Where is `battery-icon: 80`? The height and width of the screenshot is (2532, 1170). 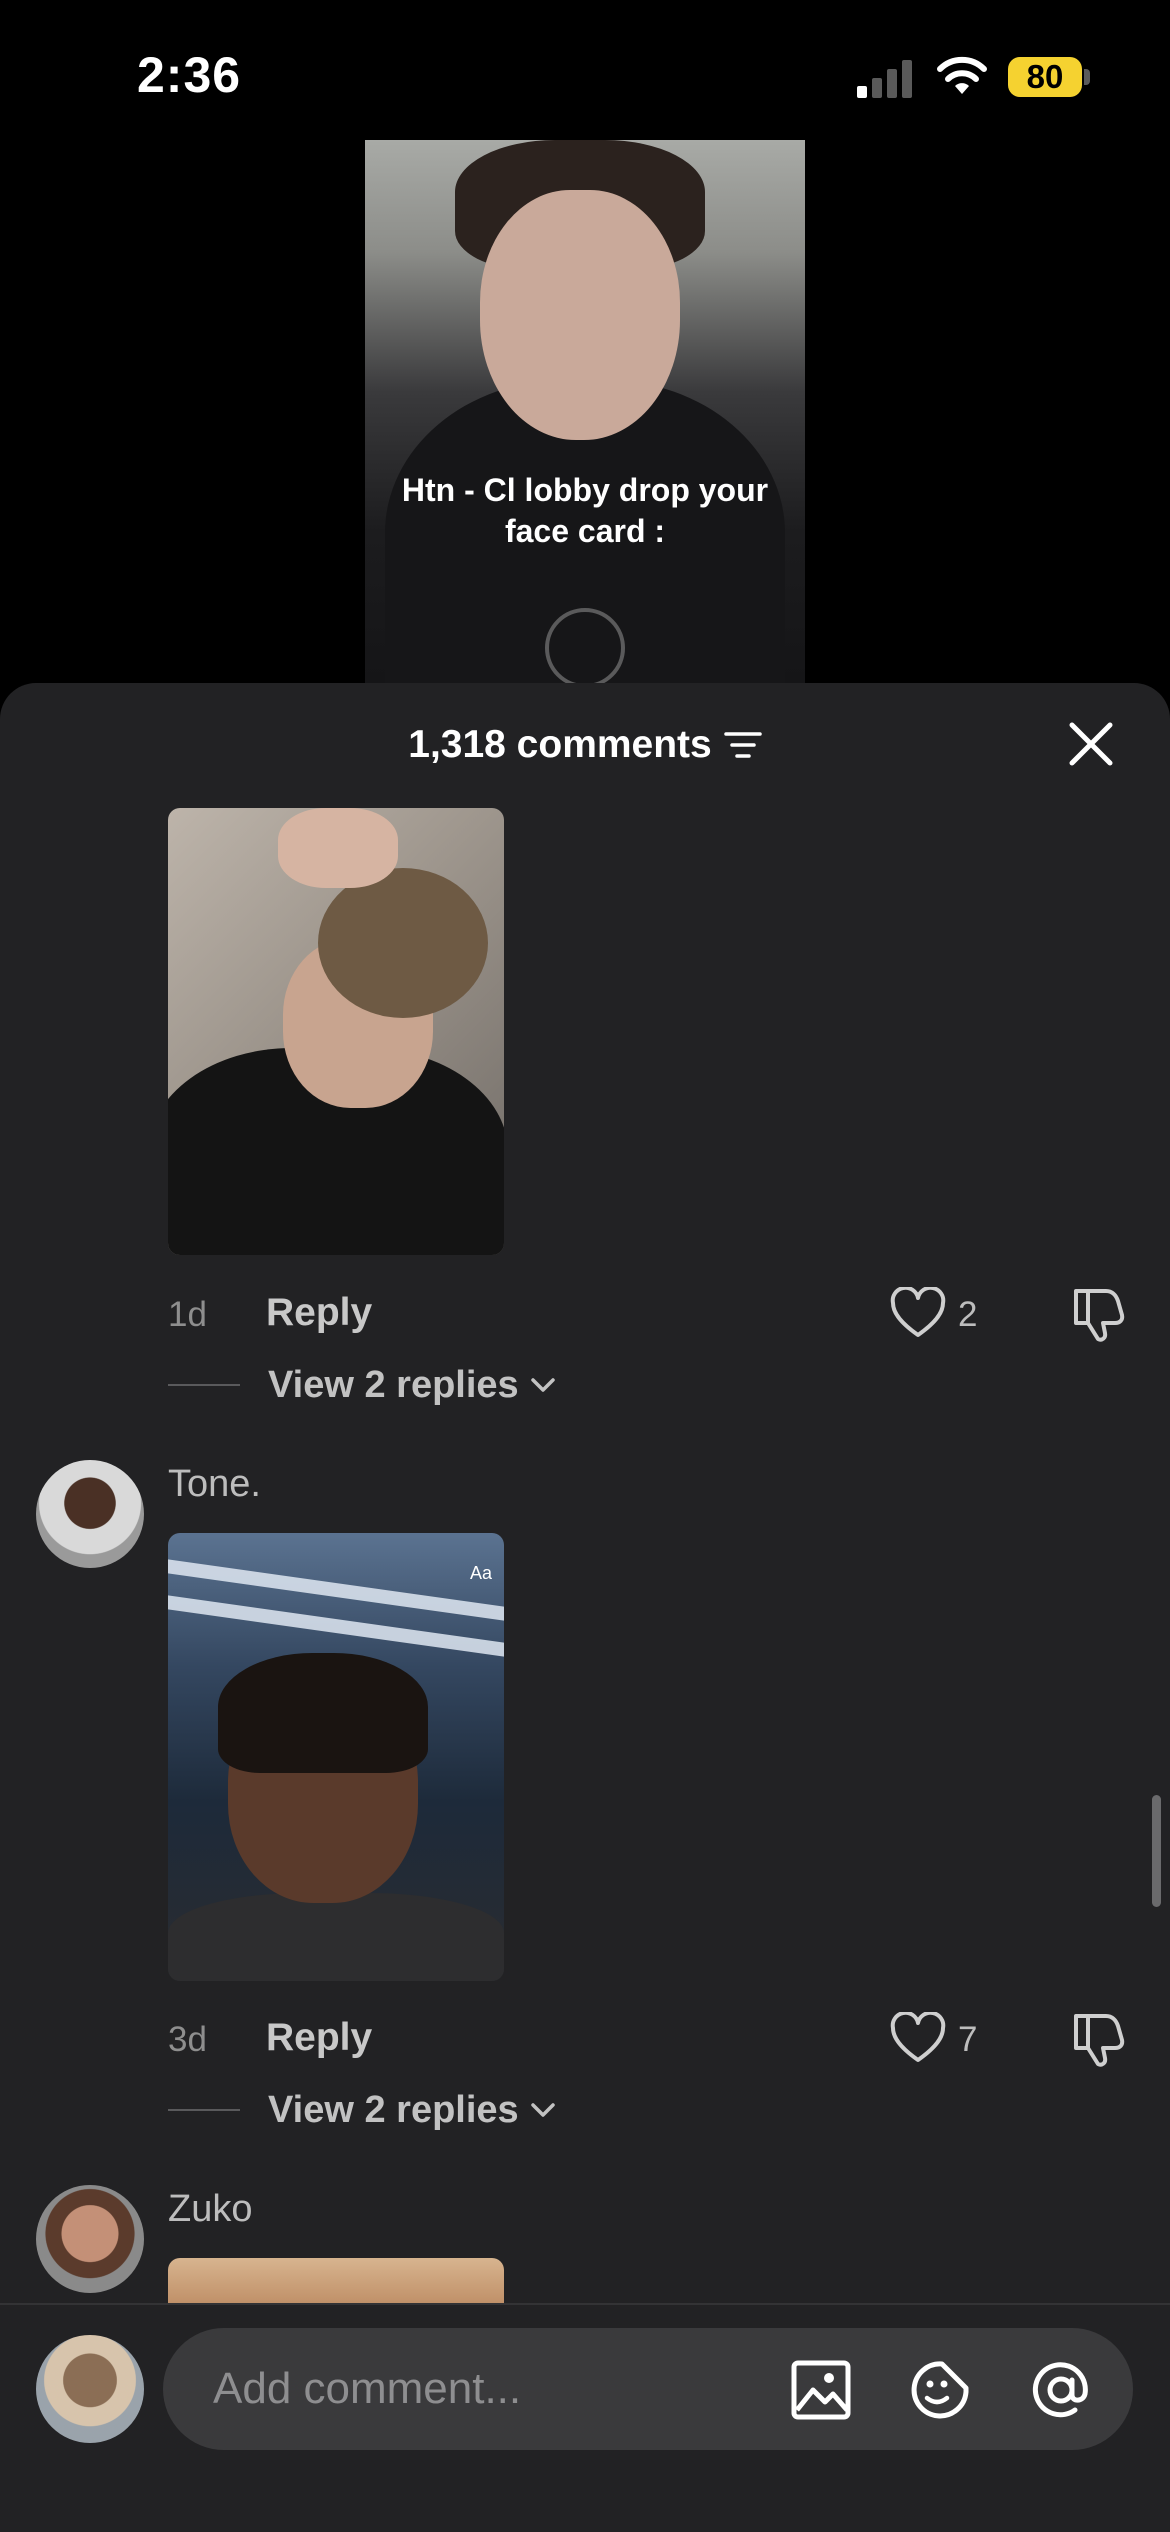 battery-icon: 80 is located at coordinates (1049, 77).